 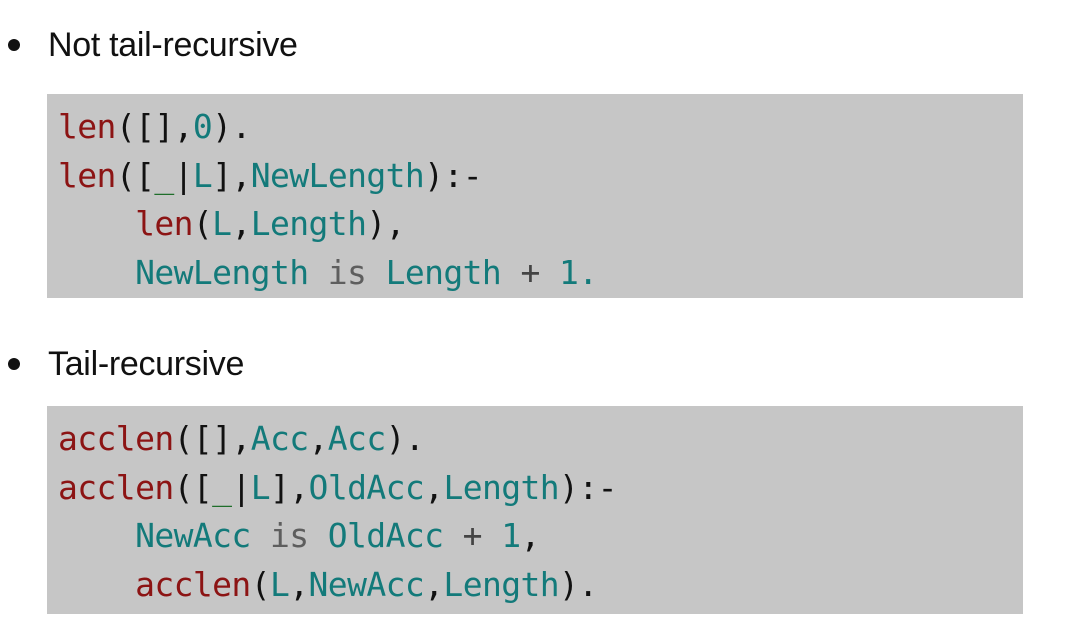 I want to click on code-line: acclen([_|L],OldAcc,Length):-, so click(x=540, y=488).